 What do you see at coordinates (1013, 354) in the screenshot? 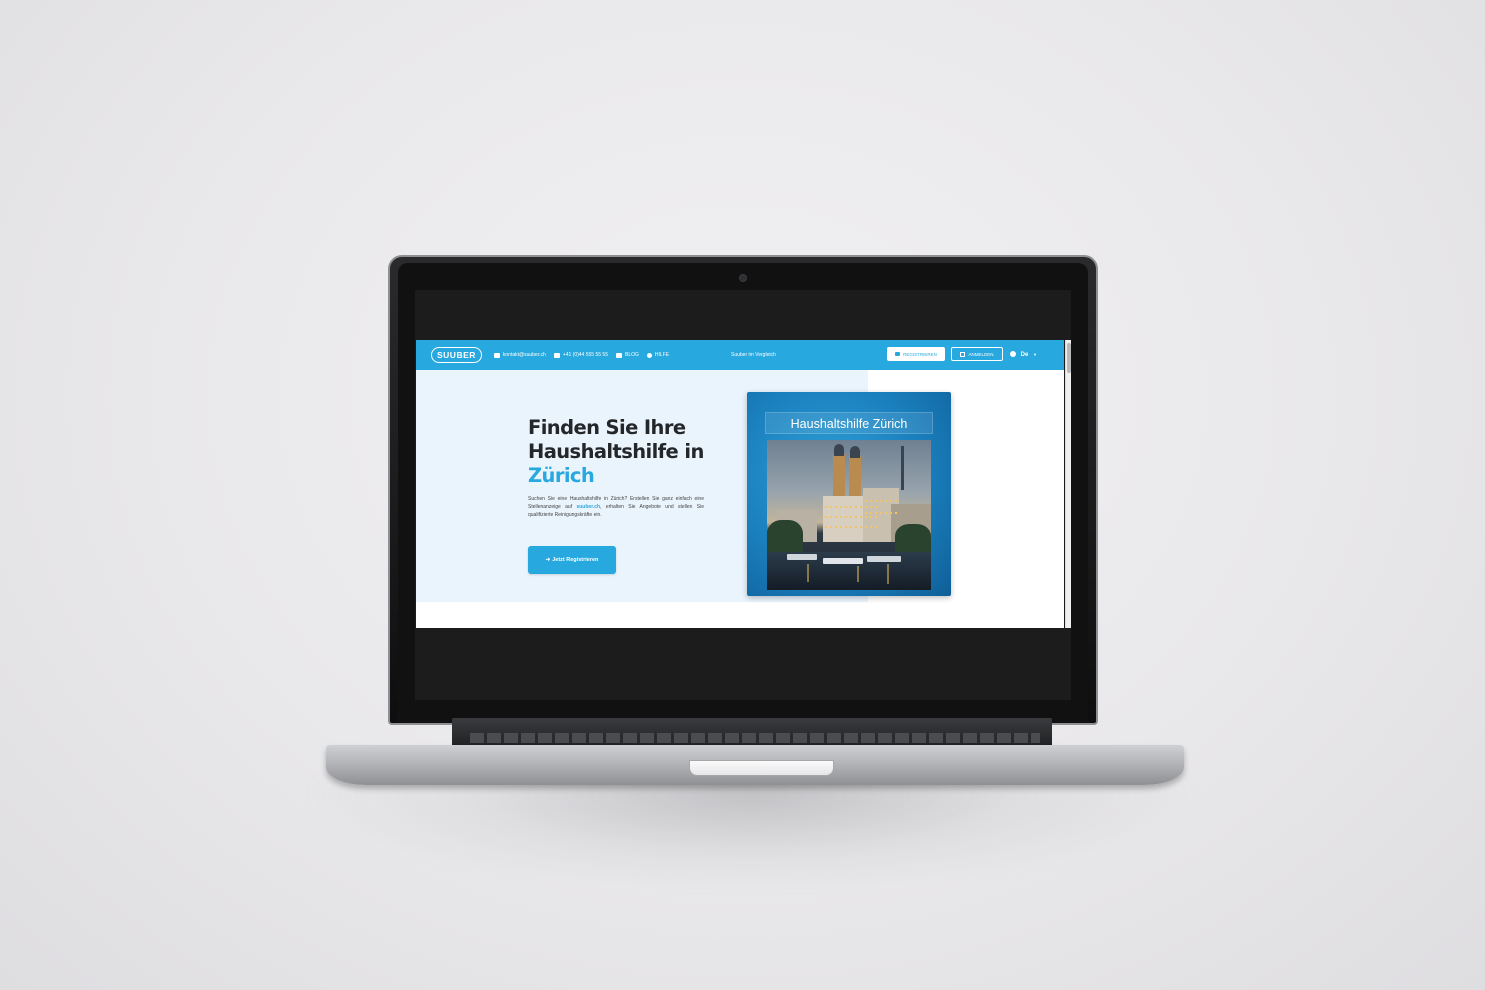
I see `globe-icon` at bounding box center [1013, 354].